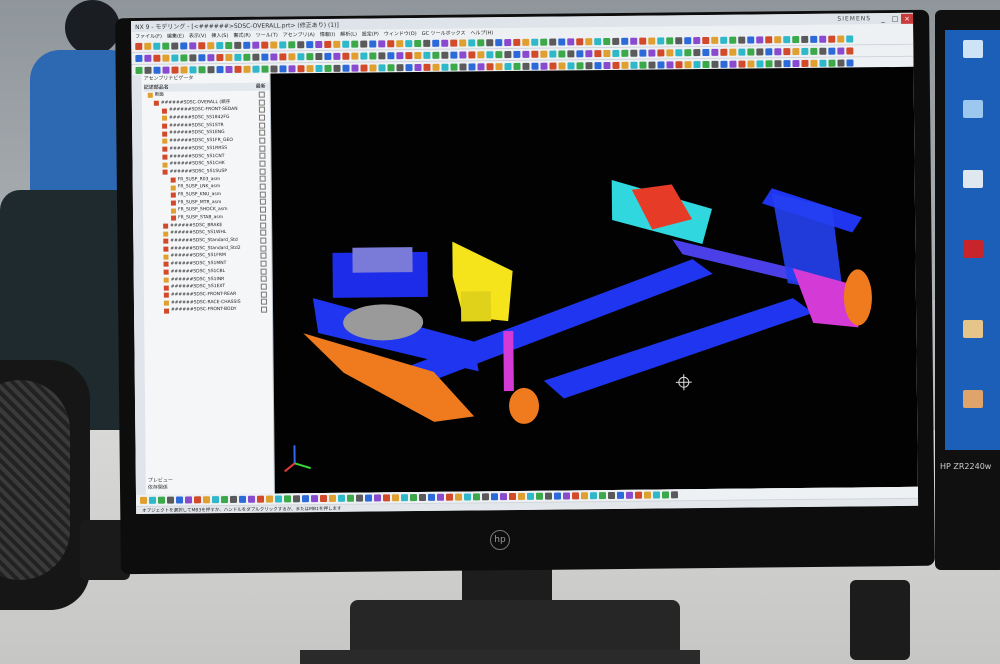 The width and height of the screenshot is (1000, 664). What do you see at coordinates (209, 310) in the screenshot?
I see `tree-node: ######SDSC-FRONT-BODY` at bounding box center [209, 310].